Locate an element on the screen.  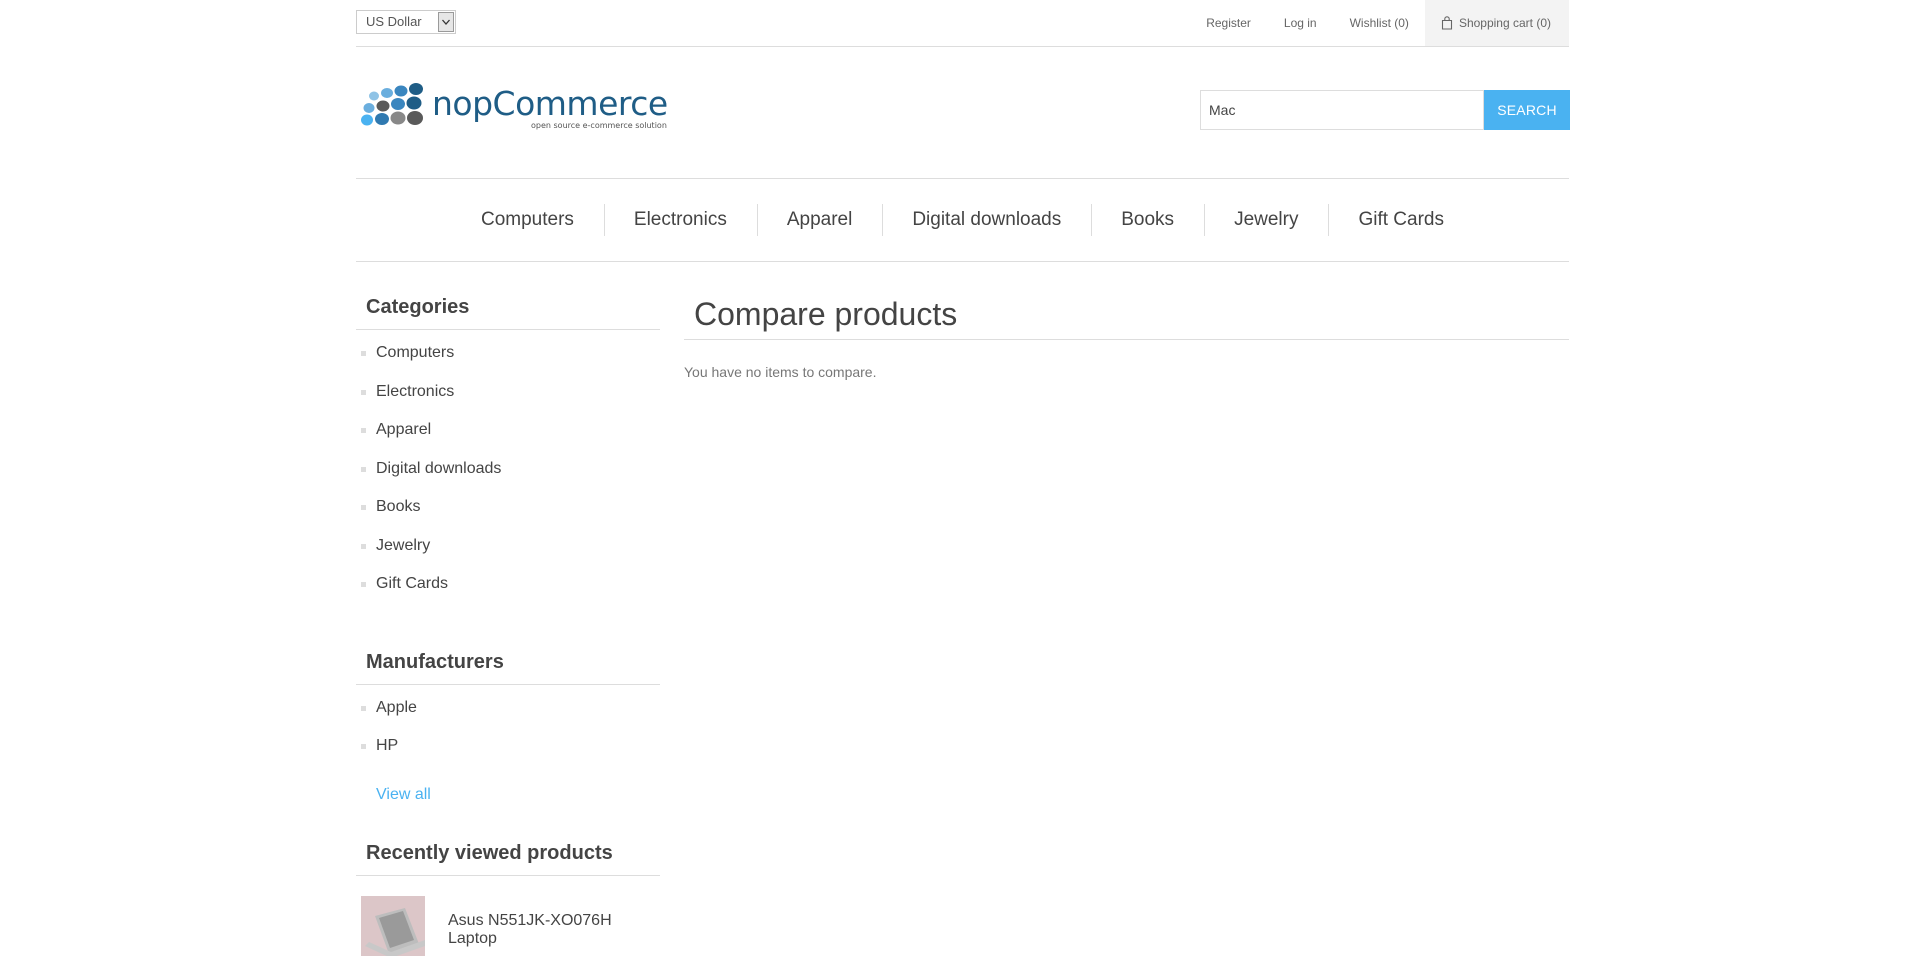
manufacturers-title: Manufacturers is located at coordinates (508, 668).